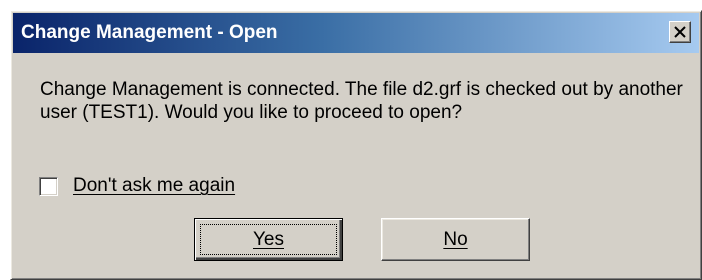 This screenshot has height=280, width=702. I want to click on dont-ask-again-label: Don't ask me again, so click(154, 186).